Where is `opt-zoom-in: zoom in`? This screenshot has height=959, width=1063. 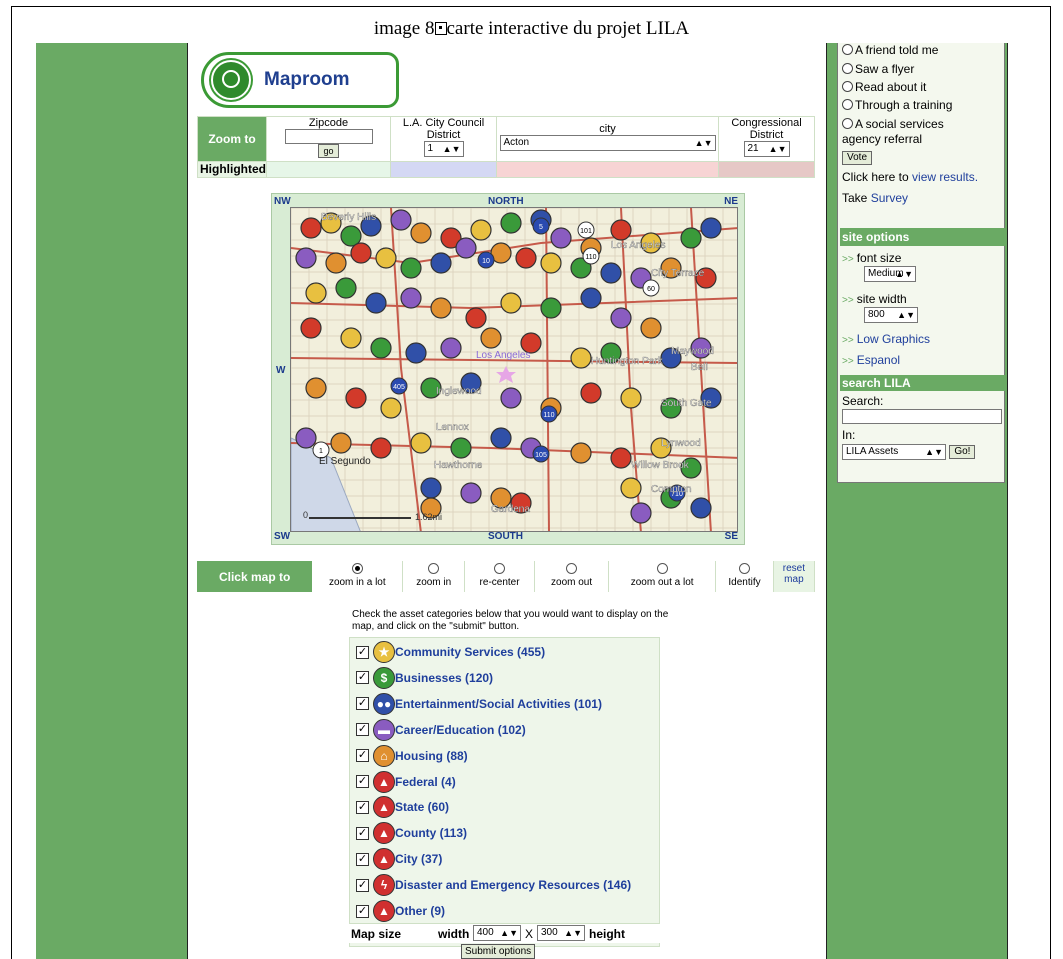 opt-zoom-in: zoom in is located at coordinates (434, 576).